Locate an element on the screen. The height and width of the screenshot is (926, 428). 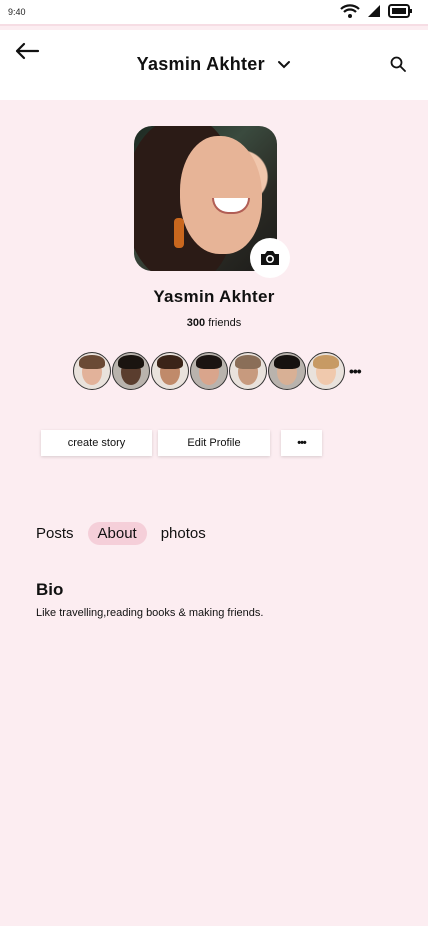
tab-posts: Posts is located at coordinates (55, 533).